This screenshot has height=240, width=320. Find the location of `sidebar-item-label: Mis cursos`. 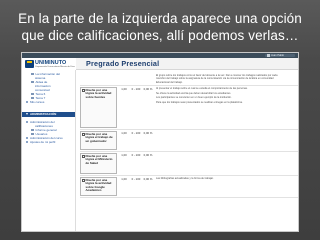

sidebar-item-label: Mis cursos is located at coordinates (37, 102).